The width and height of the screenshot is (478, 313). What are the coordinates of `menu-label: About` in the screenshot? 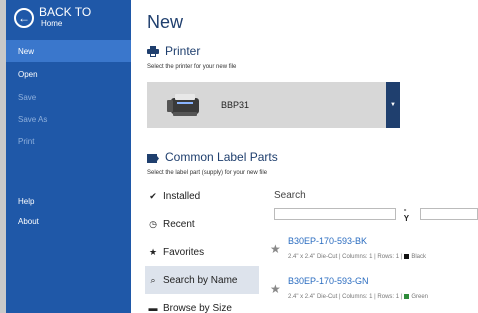 It's located at (28, 221).